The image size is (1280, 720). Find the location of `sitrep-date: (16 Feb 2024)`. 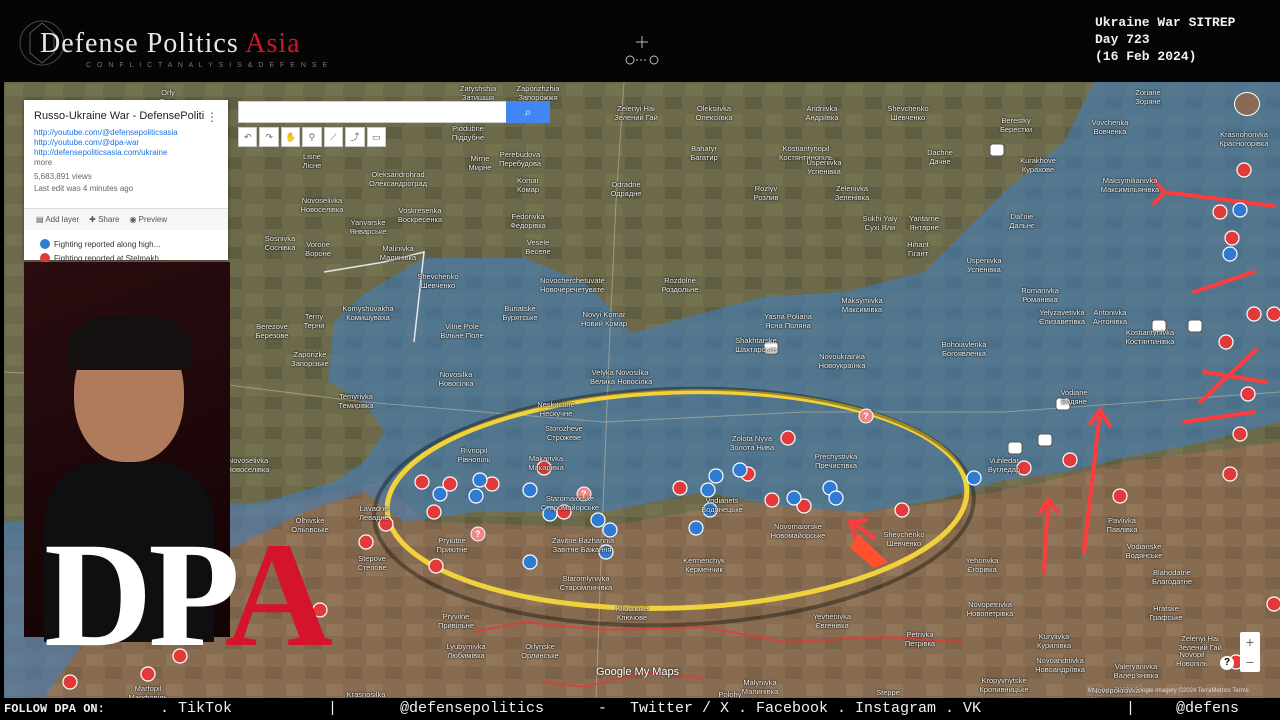

sitrep-date: (16 Feb 2024) is located at coordinates (1146, 56).